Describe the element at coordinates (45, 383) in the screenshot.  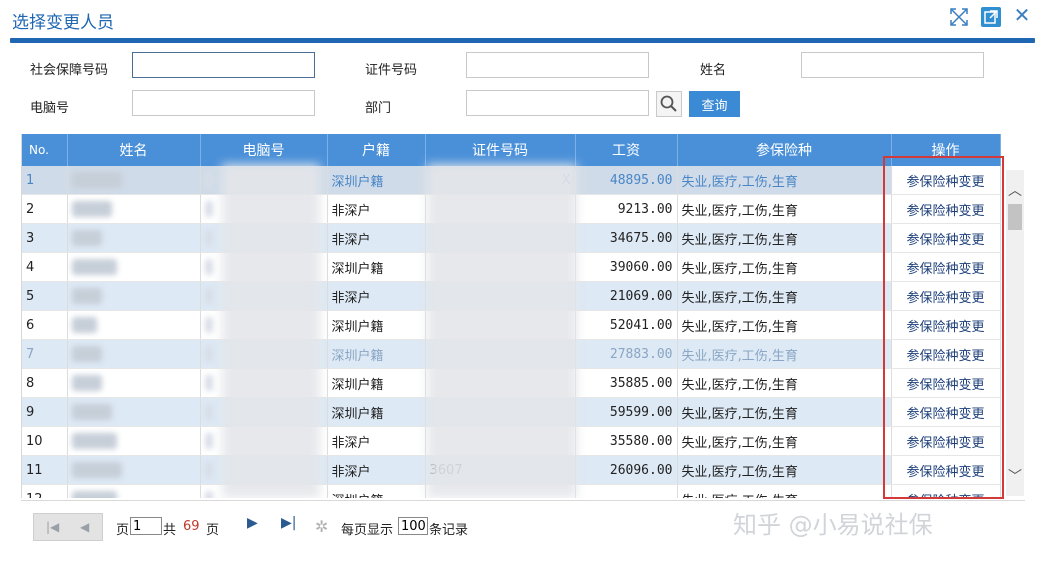
I see `cell-no: 8` at that location.